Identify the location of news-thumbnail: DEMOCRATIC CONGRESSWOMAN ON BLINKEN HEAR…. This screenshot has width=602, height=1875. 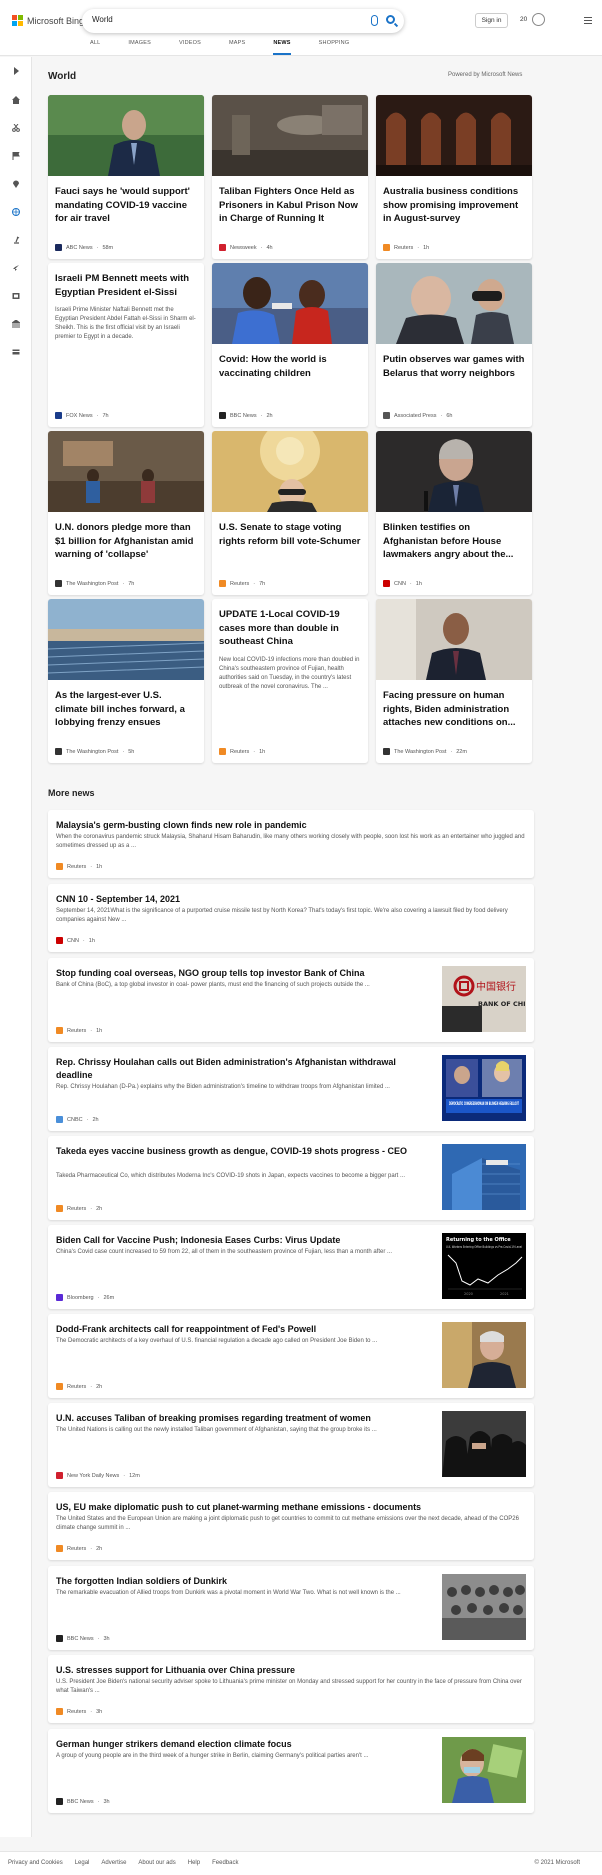
(484, 1088).